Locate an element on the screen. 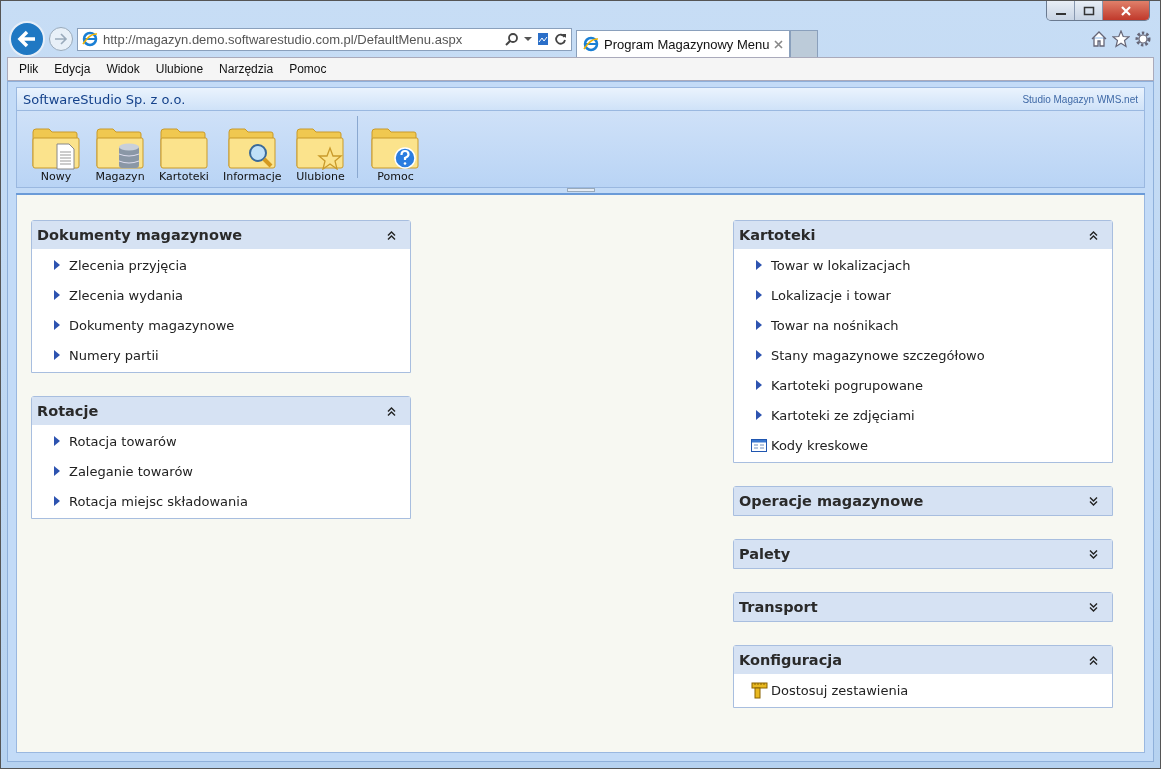 This screenshot has width=1161, height=769. star-icon is located at coordinates (1121, 39).